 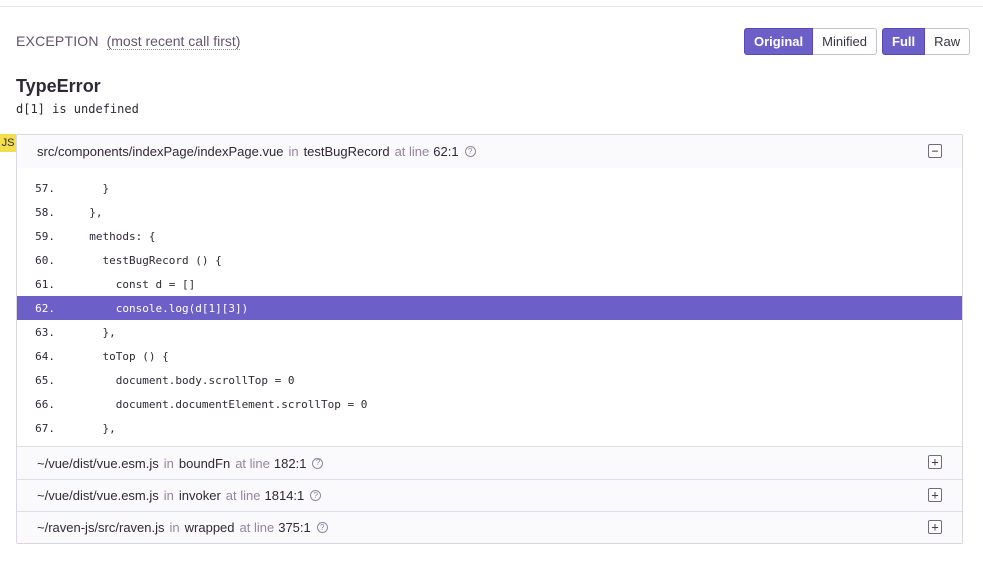 I want to click on full-button: Full, so click(x=904, y=41).